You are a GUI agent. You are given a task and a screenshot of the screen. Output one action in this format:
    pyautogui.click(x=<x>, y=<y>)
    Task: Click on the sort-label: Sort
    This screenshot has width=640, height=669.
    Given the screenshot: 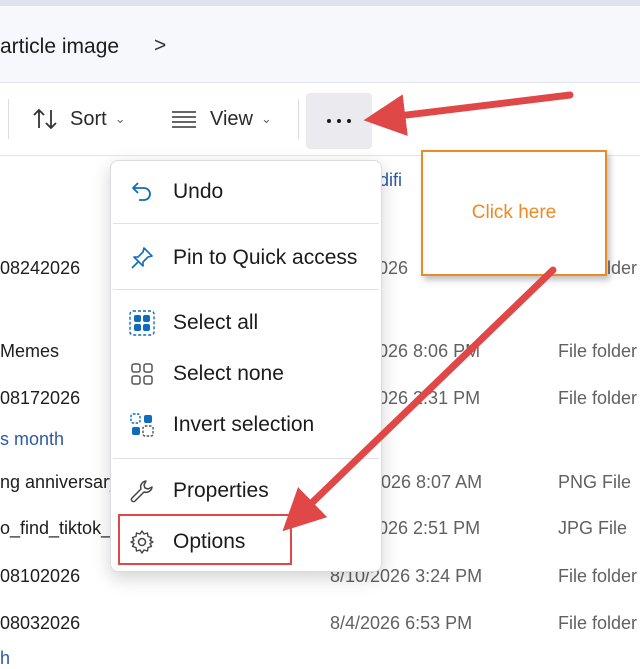 What is the action you would take?
    pyautogui.click(x=88, y=118)
    